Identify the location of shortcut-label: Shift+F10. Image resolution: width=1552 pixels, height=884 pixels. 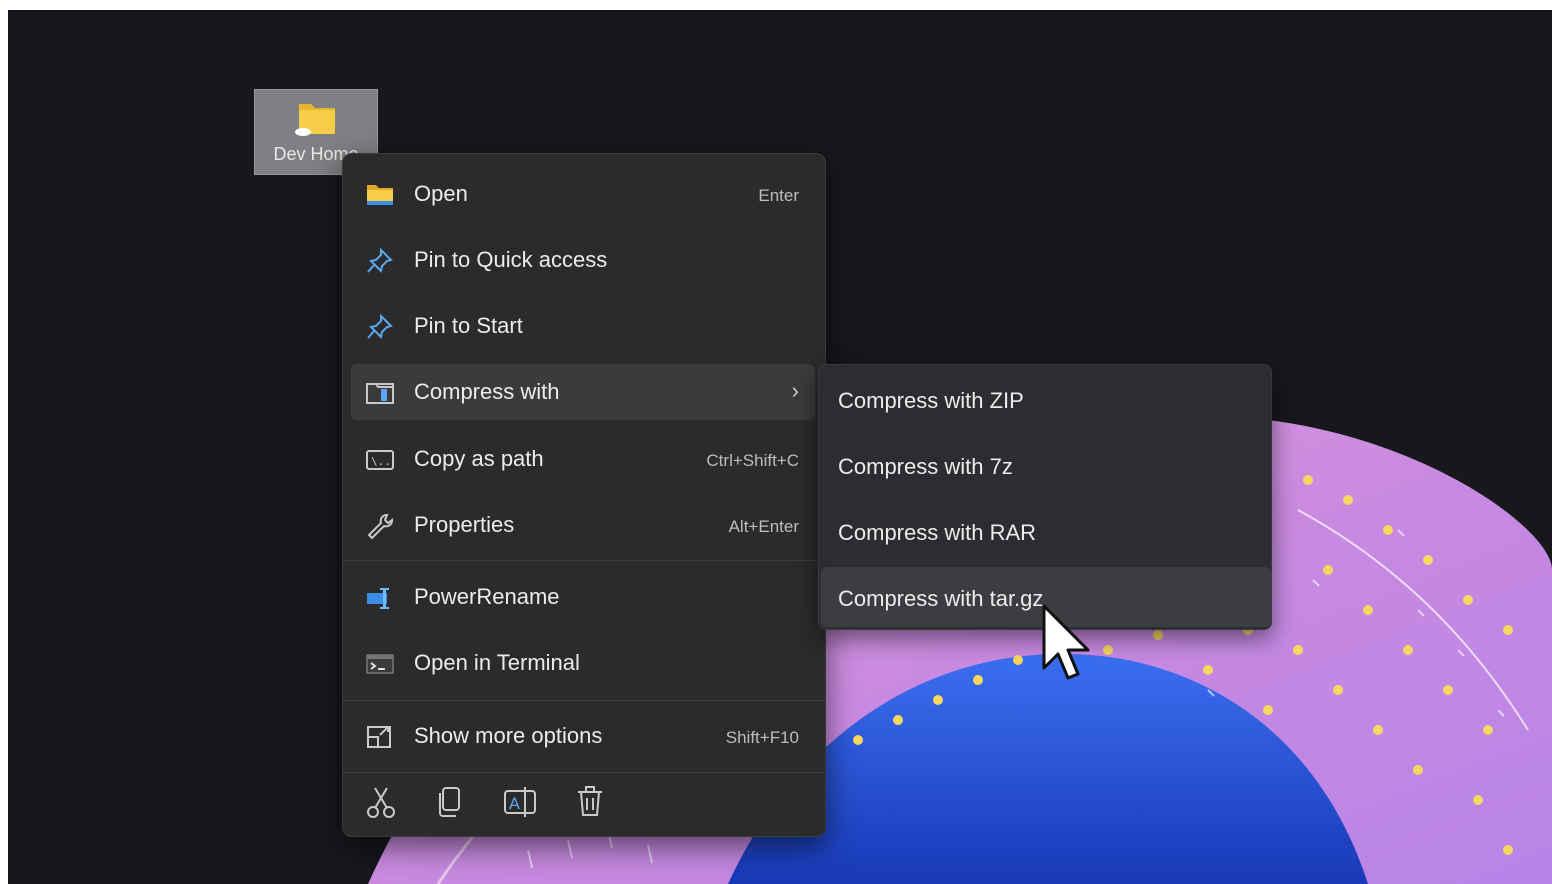
(762, 737).